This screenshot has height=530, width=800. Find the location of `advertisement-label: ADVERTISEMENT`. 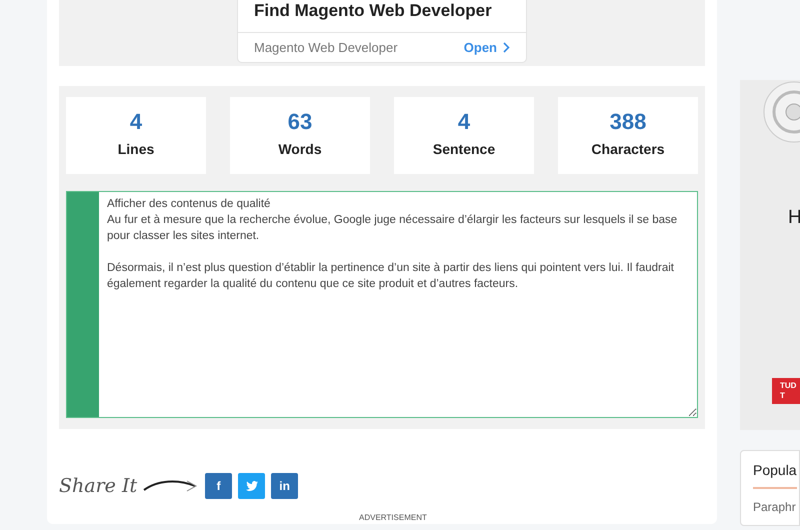

advertisement-label: ADVERTISEMENT is located at coordinates (393, 518).